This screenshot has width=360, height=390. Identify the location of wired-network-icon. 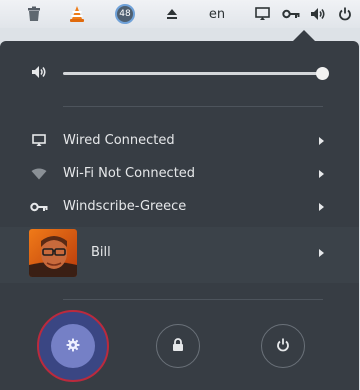
(39, 140).